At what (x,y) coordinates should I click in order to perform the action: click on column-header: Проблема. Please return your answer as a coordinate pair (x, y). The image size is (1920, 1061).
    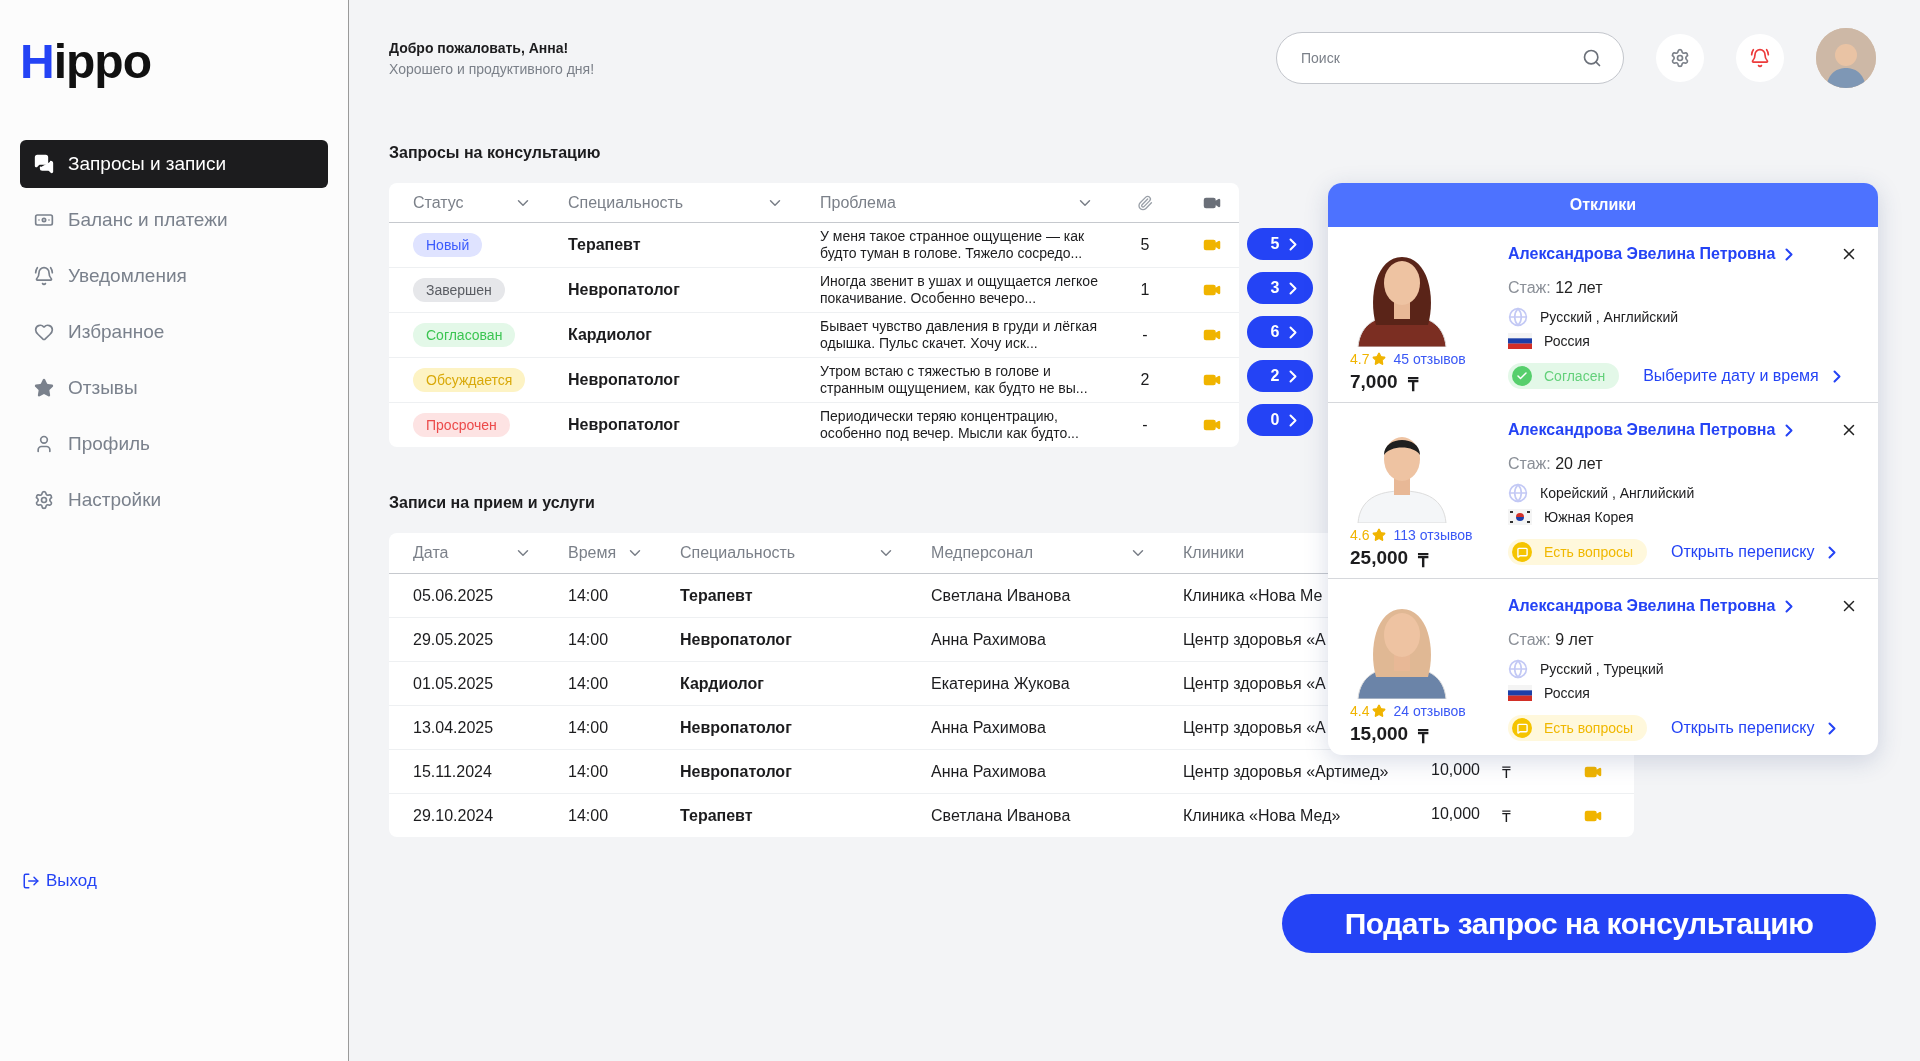
    Looking at the image, I should click on (858, 202).